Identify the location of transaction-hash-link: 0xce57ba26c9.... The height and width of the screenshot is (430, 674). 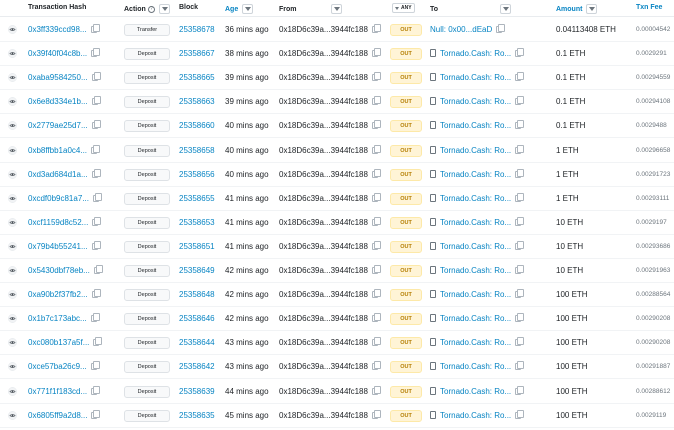
(57, 366).